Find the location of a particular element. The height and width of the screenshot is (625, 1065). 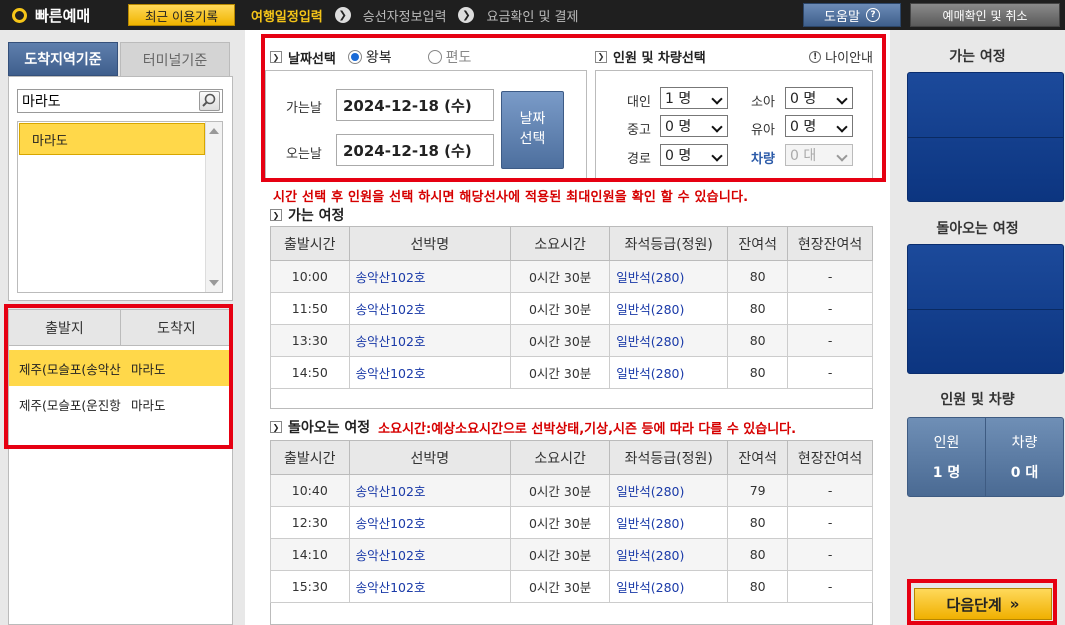

help-button: 도움말 ? is located at coordinates (852, 15).